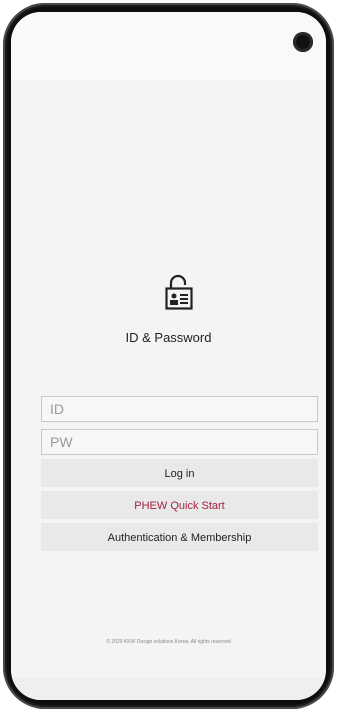 Image resolution: width=337 pixels, height=712 pixels. Describe the element at coordinates (303, 42) in the screenshot. I see `front-camera` at that location.